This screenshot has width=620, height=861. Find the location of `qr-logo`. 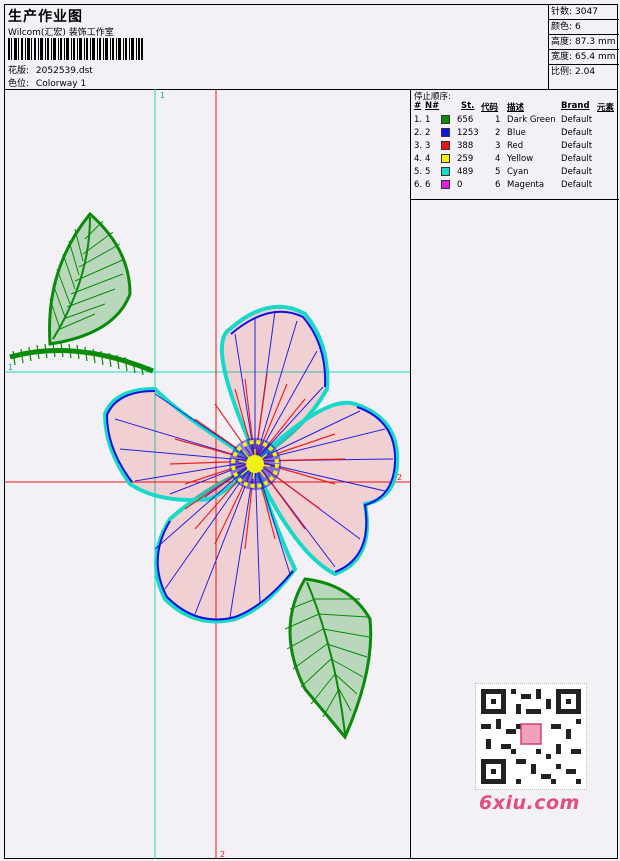

qr-logo is located at coordinates (531, 734).